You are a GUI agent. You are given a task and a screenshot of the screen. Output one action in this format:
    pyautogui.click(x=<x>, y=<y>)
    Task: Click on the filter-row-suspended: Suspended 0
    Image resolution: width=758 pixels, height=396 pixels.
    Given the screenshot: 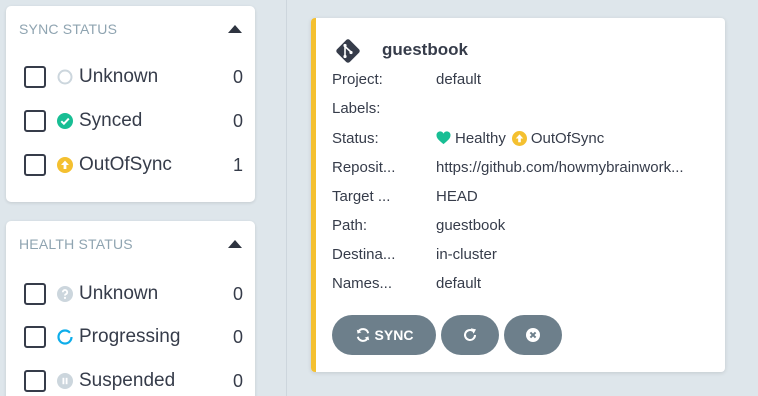 What is the action you would take?
    pyautogui.click(x=134, y=381)
    